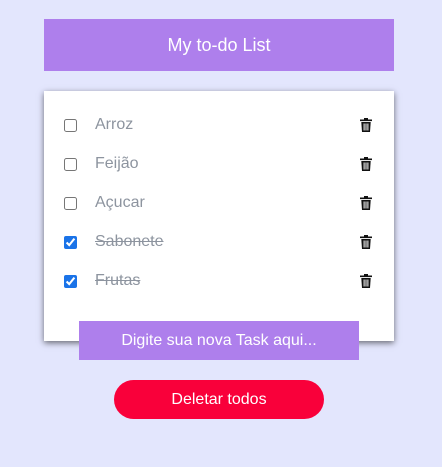 Image resolution: width=442 pixels, height=467 pixels. What do you see at coordinates (129, 241) in the screenshot?
I see `task-label: Sabonete` at bounding box center [129, 241].